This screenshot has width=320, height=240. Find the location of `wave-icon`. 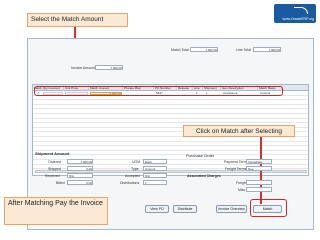

wave-icon is located at coordinates (301, 10).